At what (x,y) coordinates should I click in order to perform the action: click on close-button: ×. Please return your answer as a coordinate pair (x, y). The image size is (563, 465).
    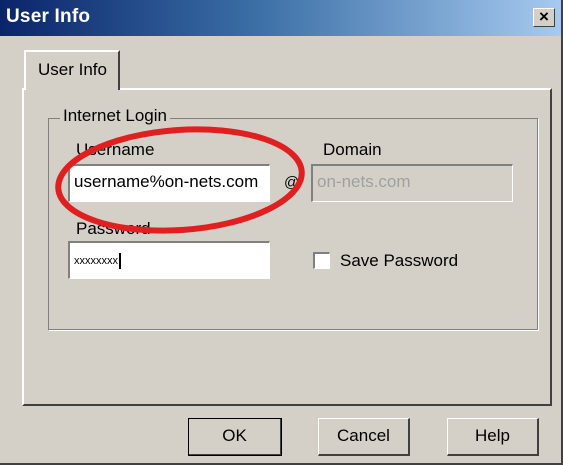
    Looking at the image, I should click on (544, 17).